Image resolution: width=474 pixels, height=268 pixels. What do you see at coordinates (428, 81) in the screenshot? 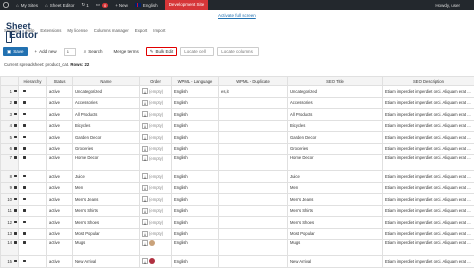
I see `column-header-seo-description: SEO Description` at bounding box center [428, 81].